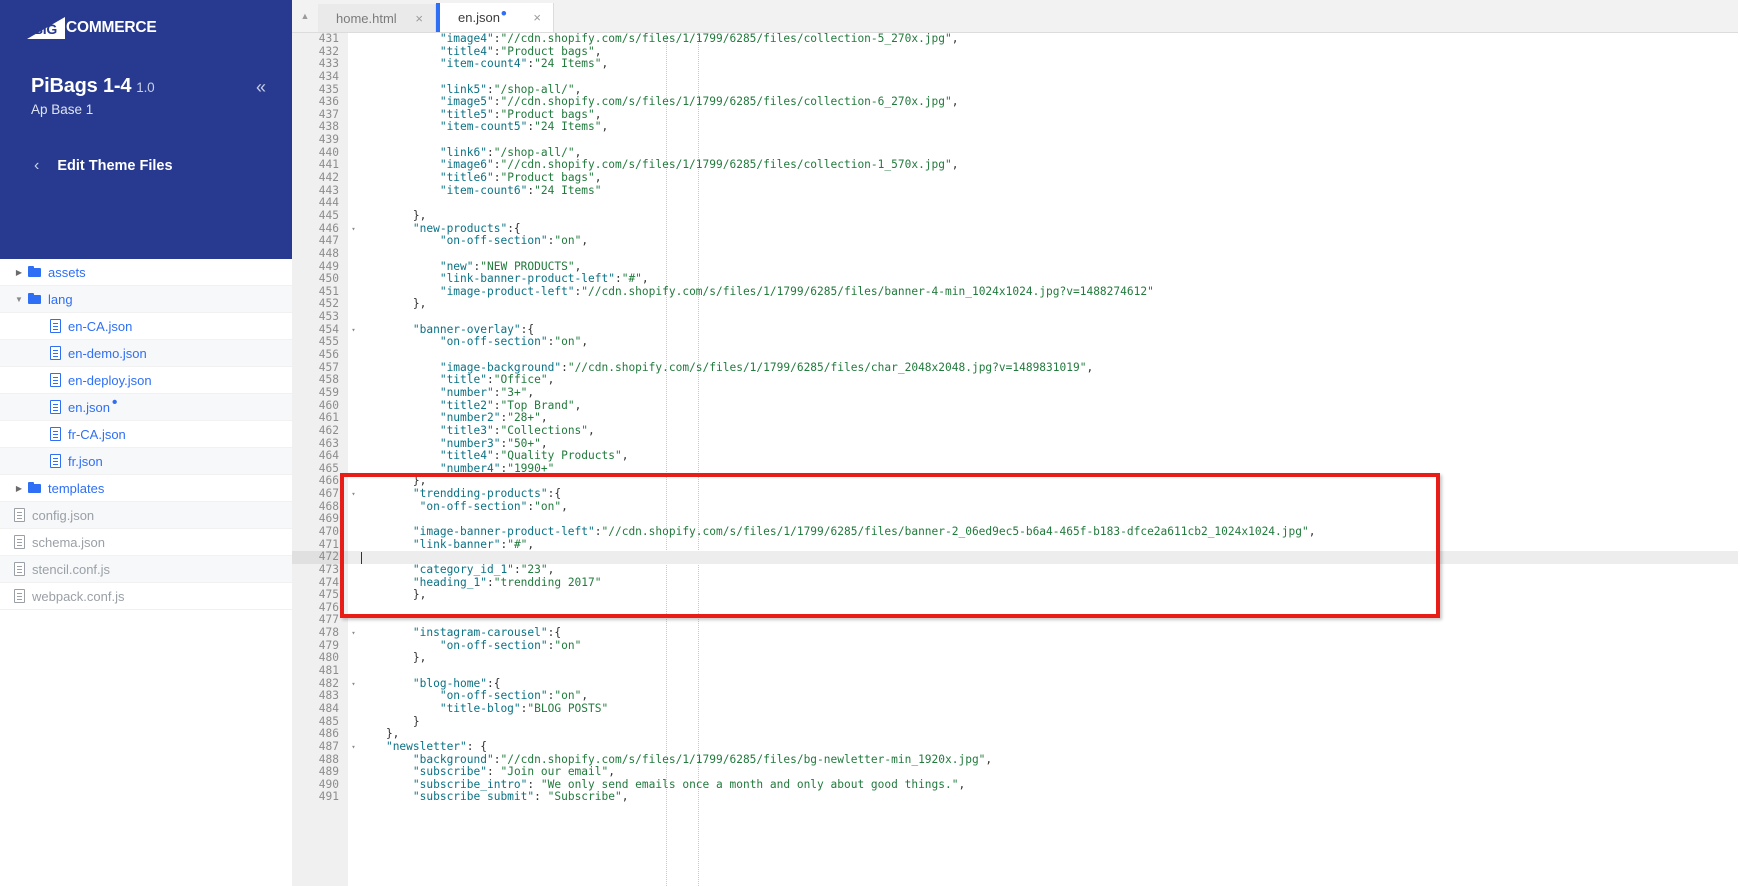  Describe the element at coordinates (1016, 241) in the screenshot. I see `code-line: 447 "on-off-section":"on",` at that location.